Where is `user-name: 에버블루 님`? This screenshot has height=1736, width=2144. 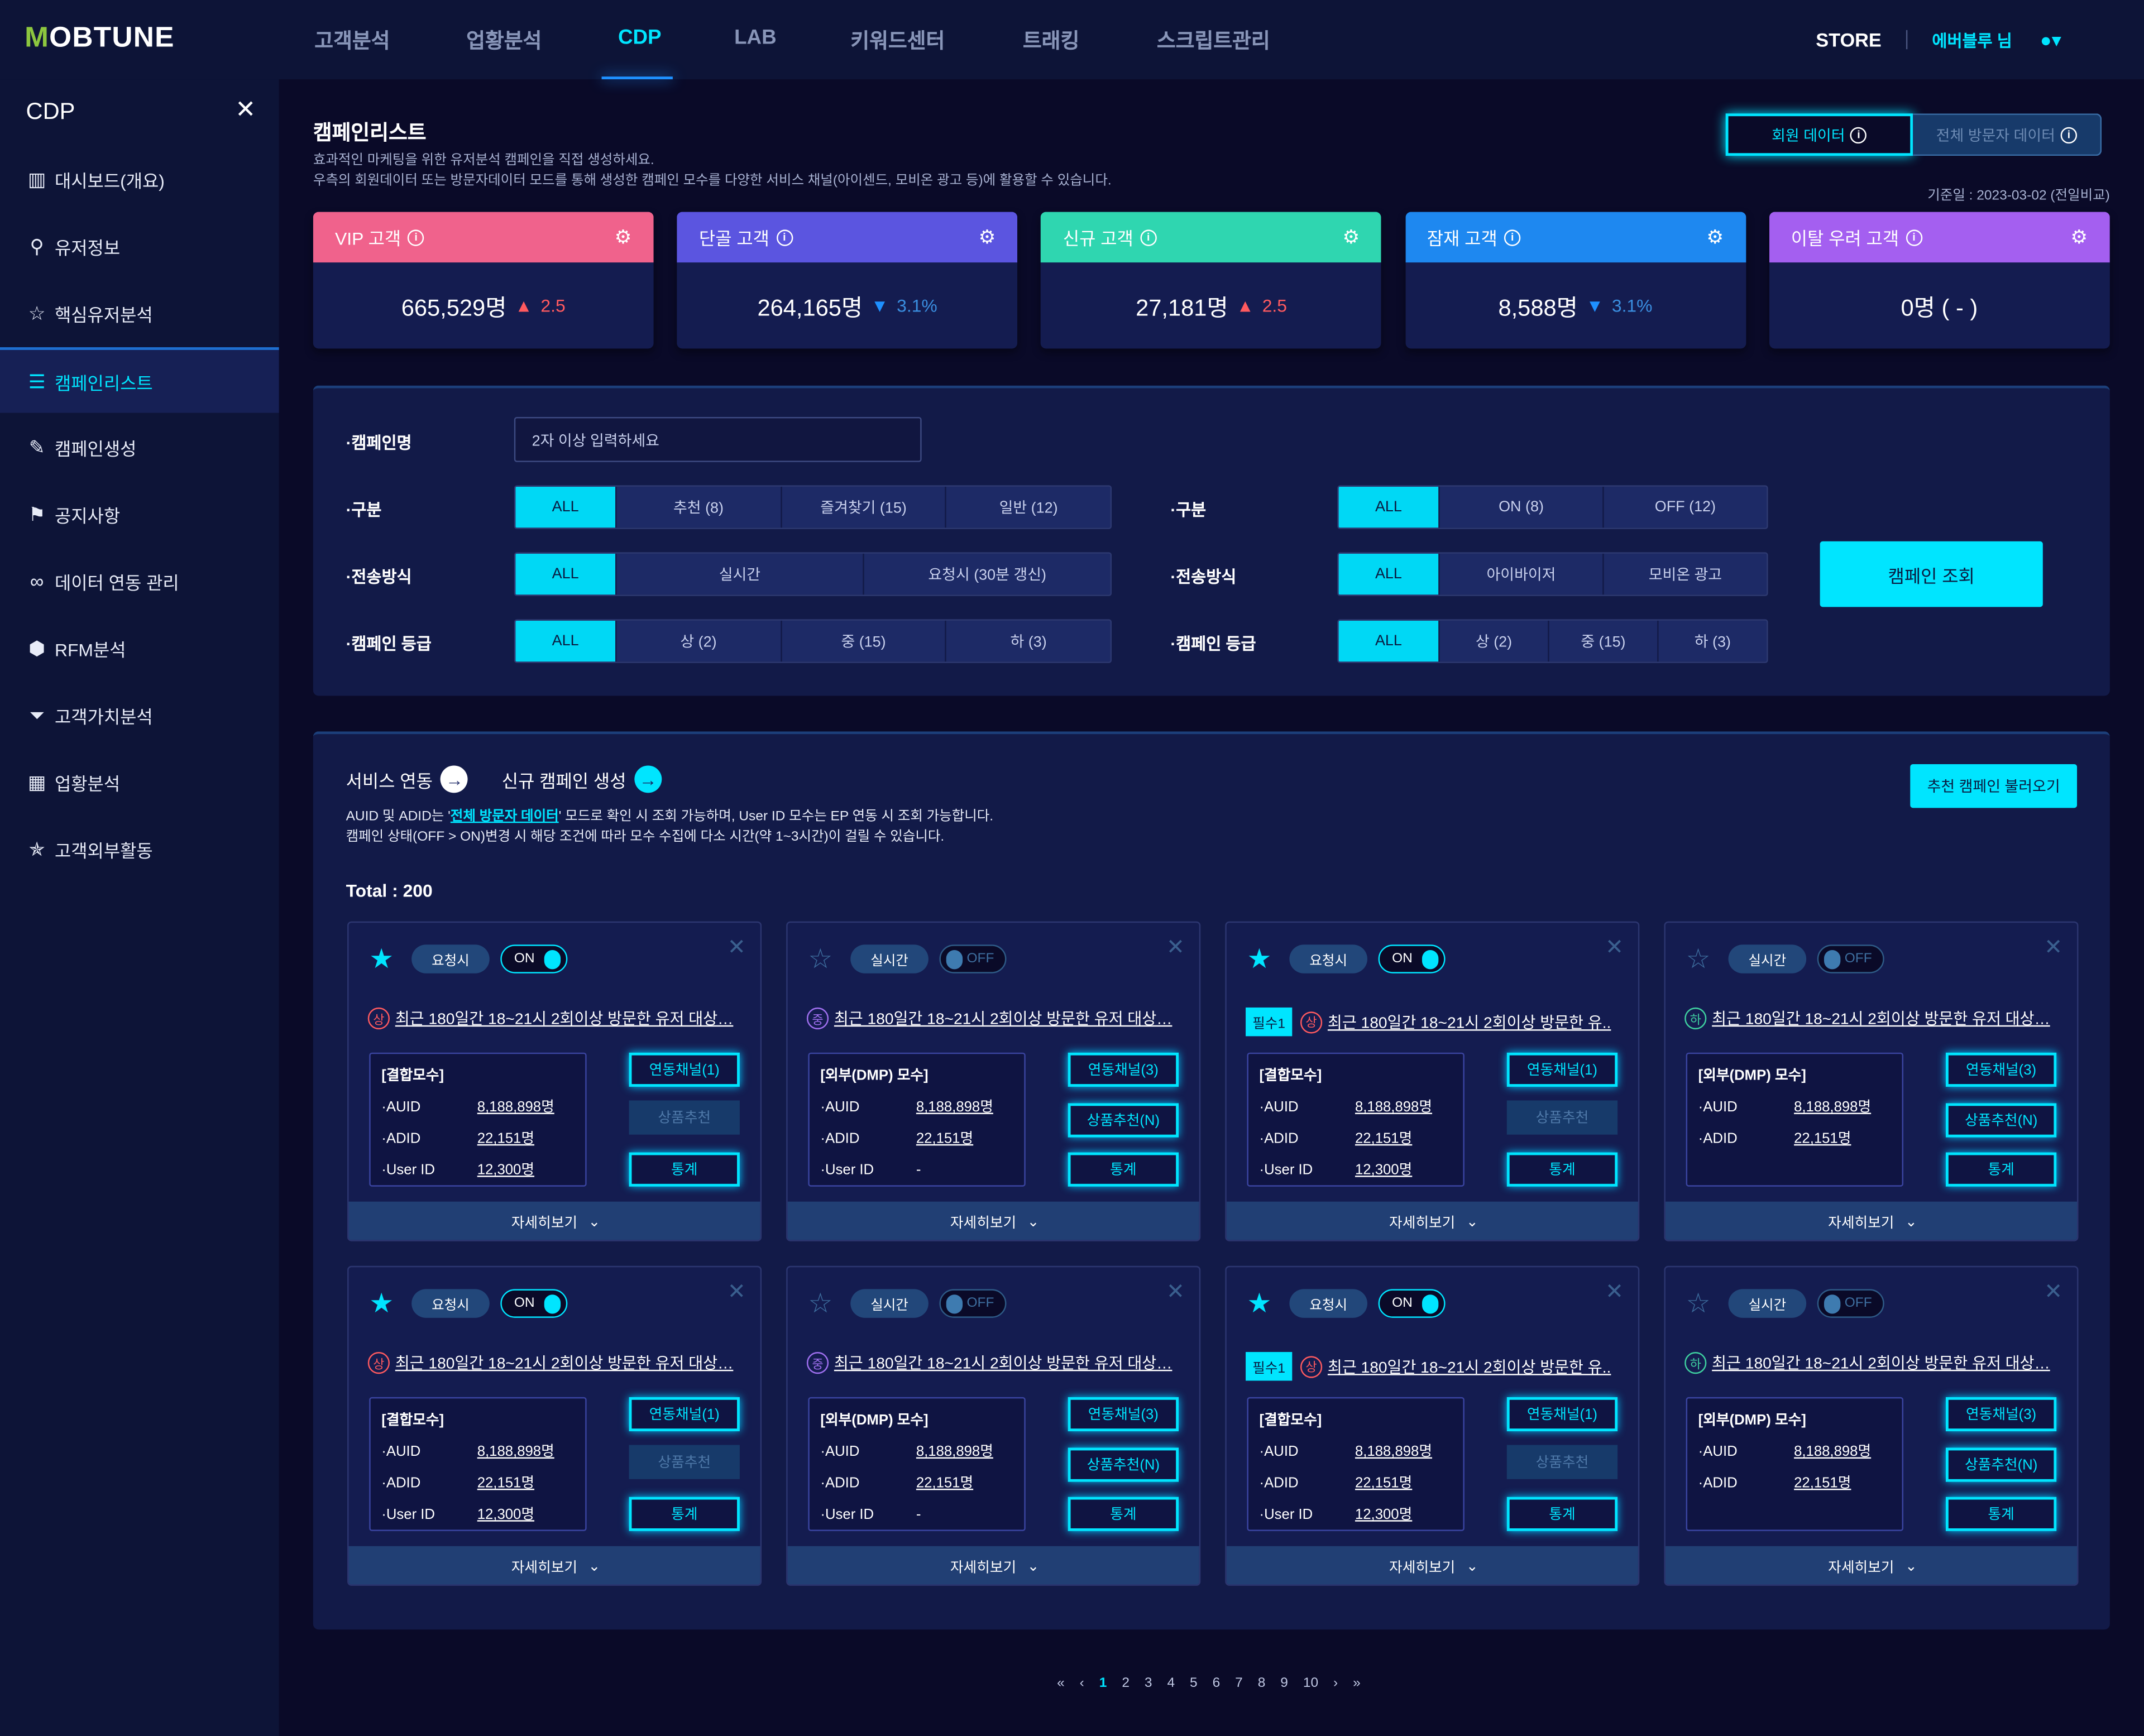
user-name: 에버블루 님 is located at coordinates (1972, 40).